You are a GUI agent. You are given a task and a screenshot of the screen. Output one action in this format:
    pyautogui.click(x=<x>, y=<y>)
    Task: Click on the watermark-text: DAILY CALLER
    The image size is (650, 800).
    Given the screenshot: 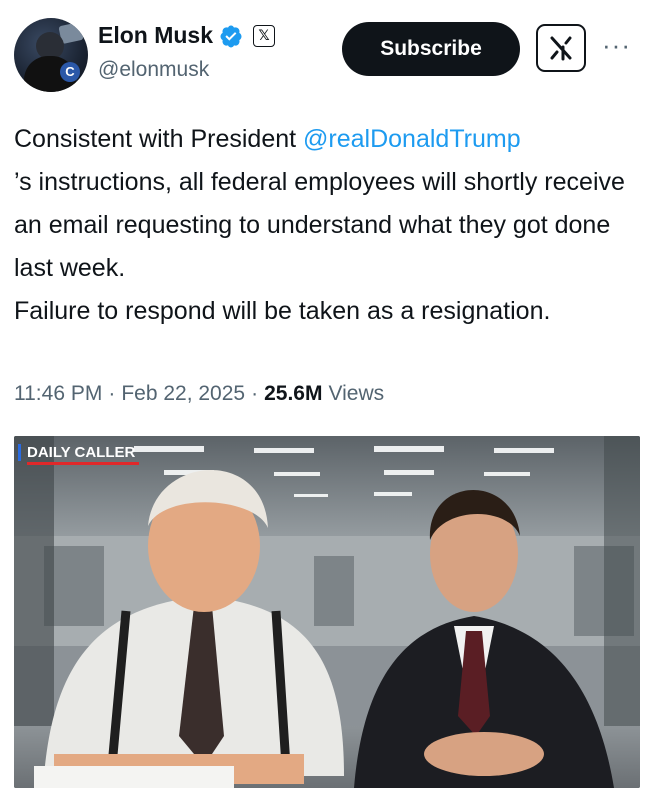 What is the action you would take?
    pyautogui.click(x=81, y=452)
    